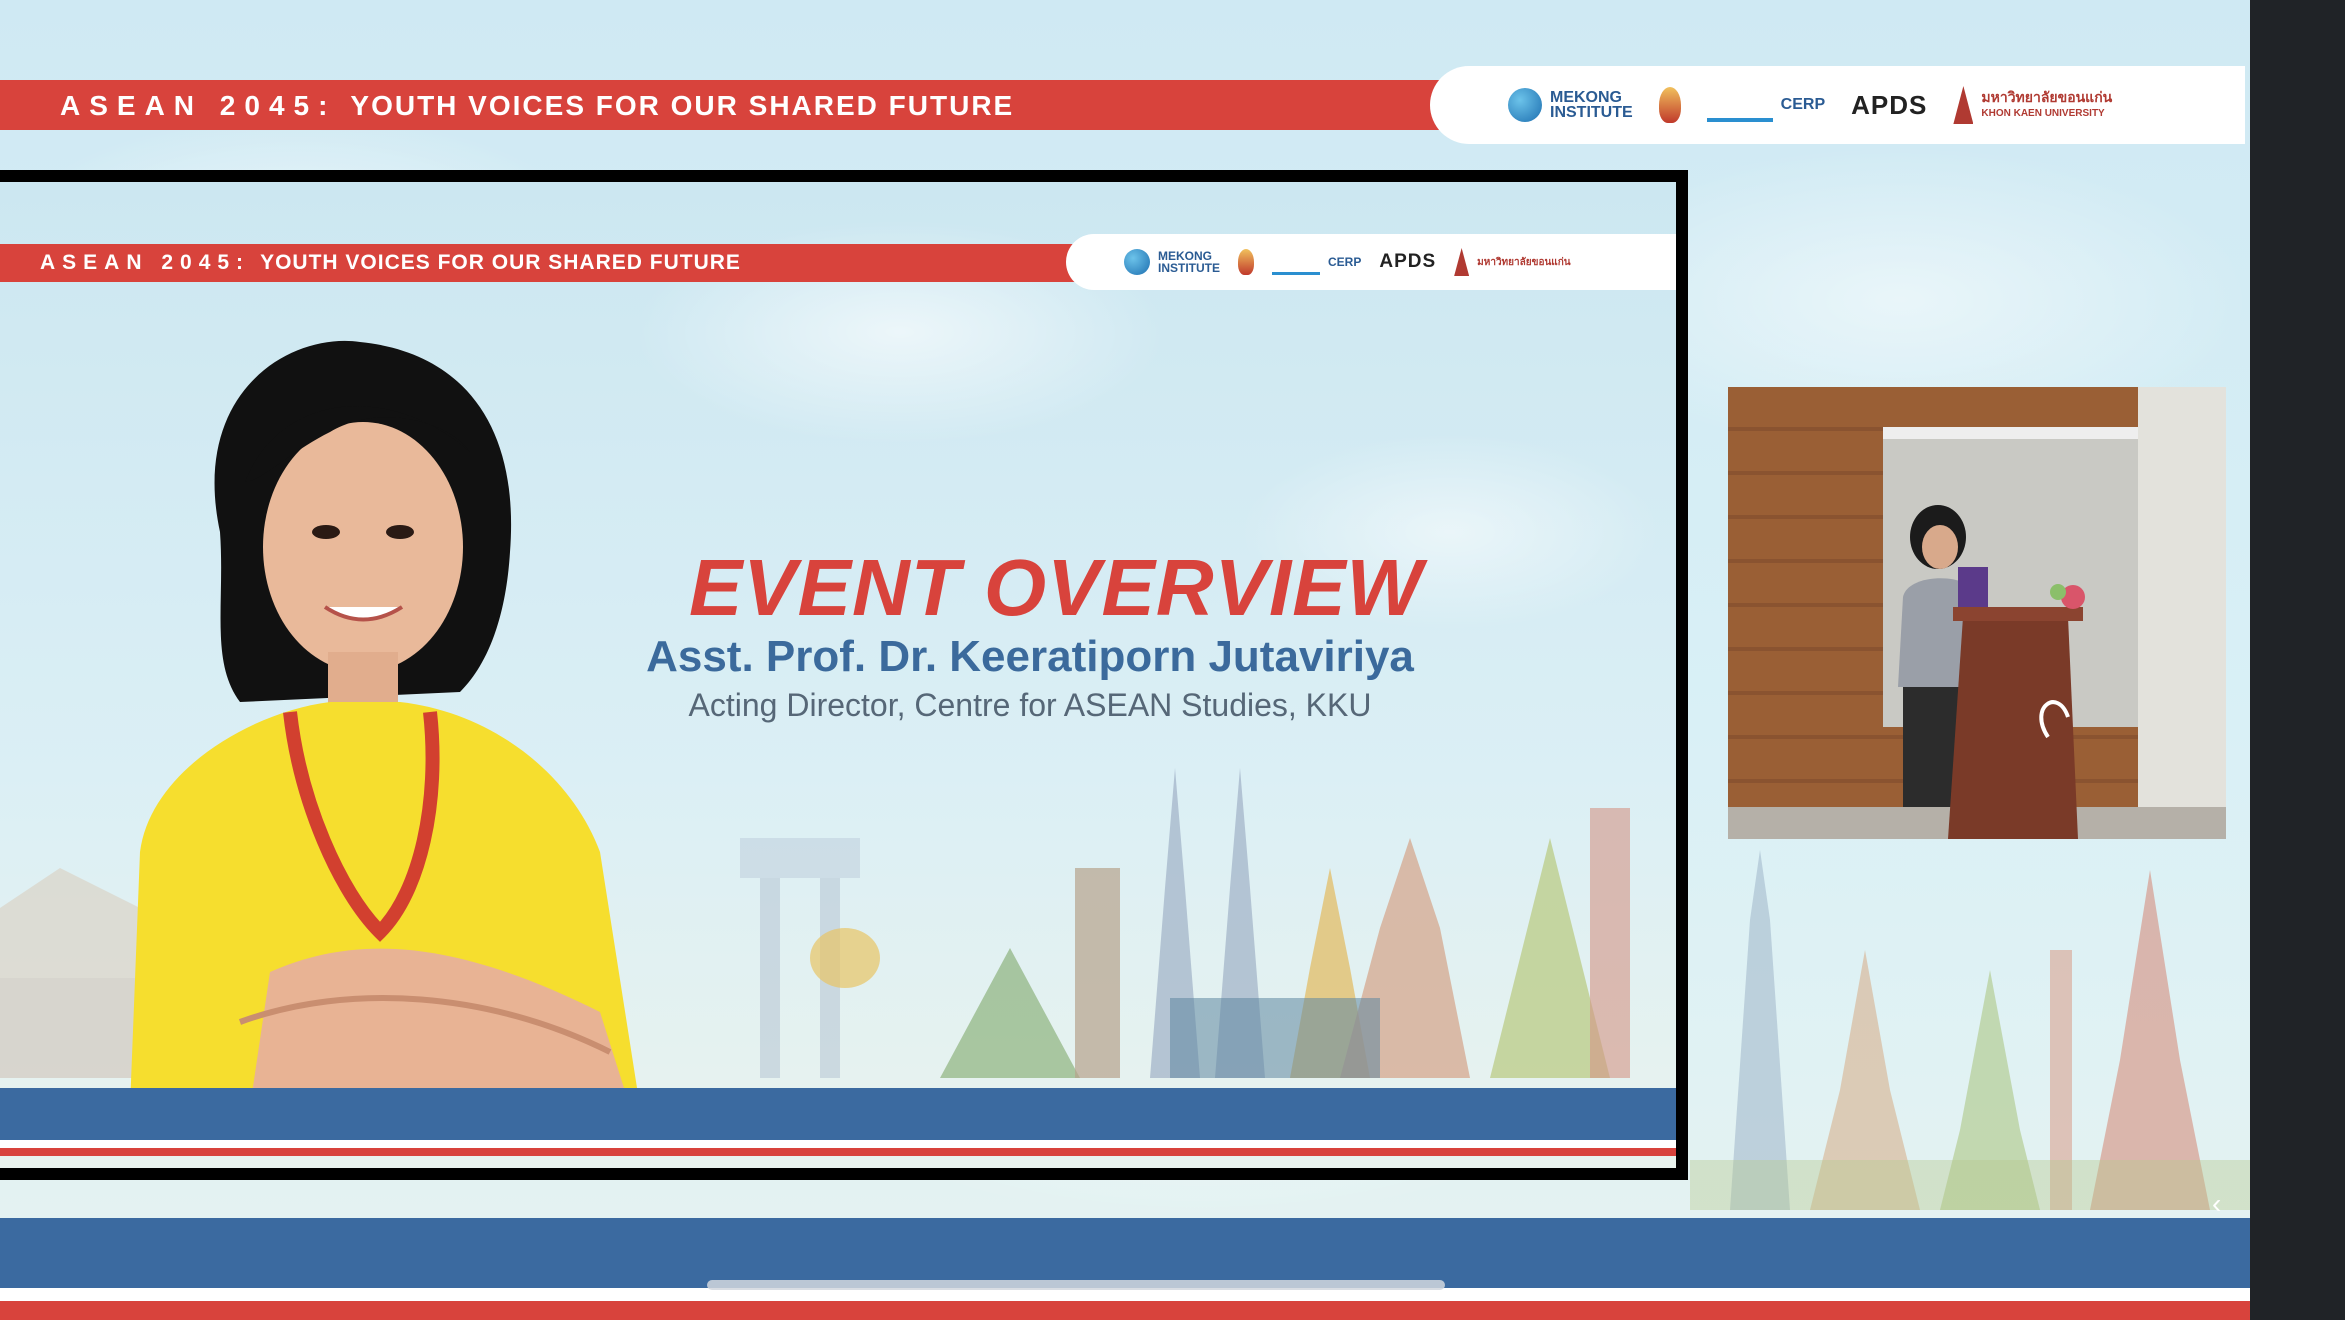 The image size is (2345, 1320). What do you see at coordinates (2216, 1204) in the screenshot?
I see `chevron-left-icon: ‹` at bounding box center [2216, 1204].